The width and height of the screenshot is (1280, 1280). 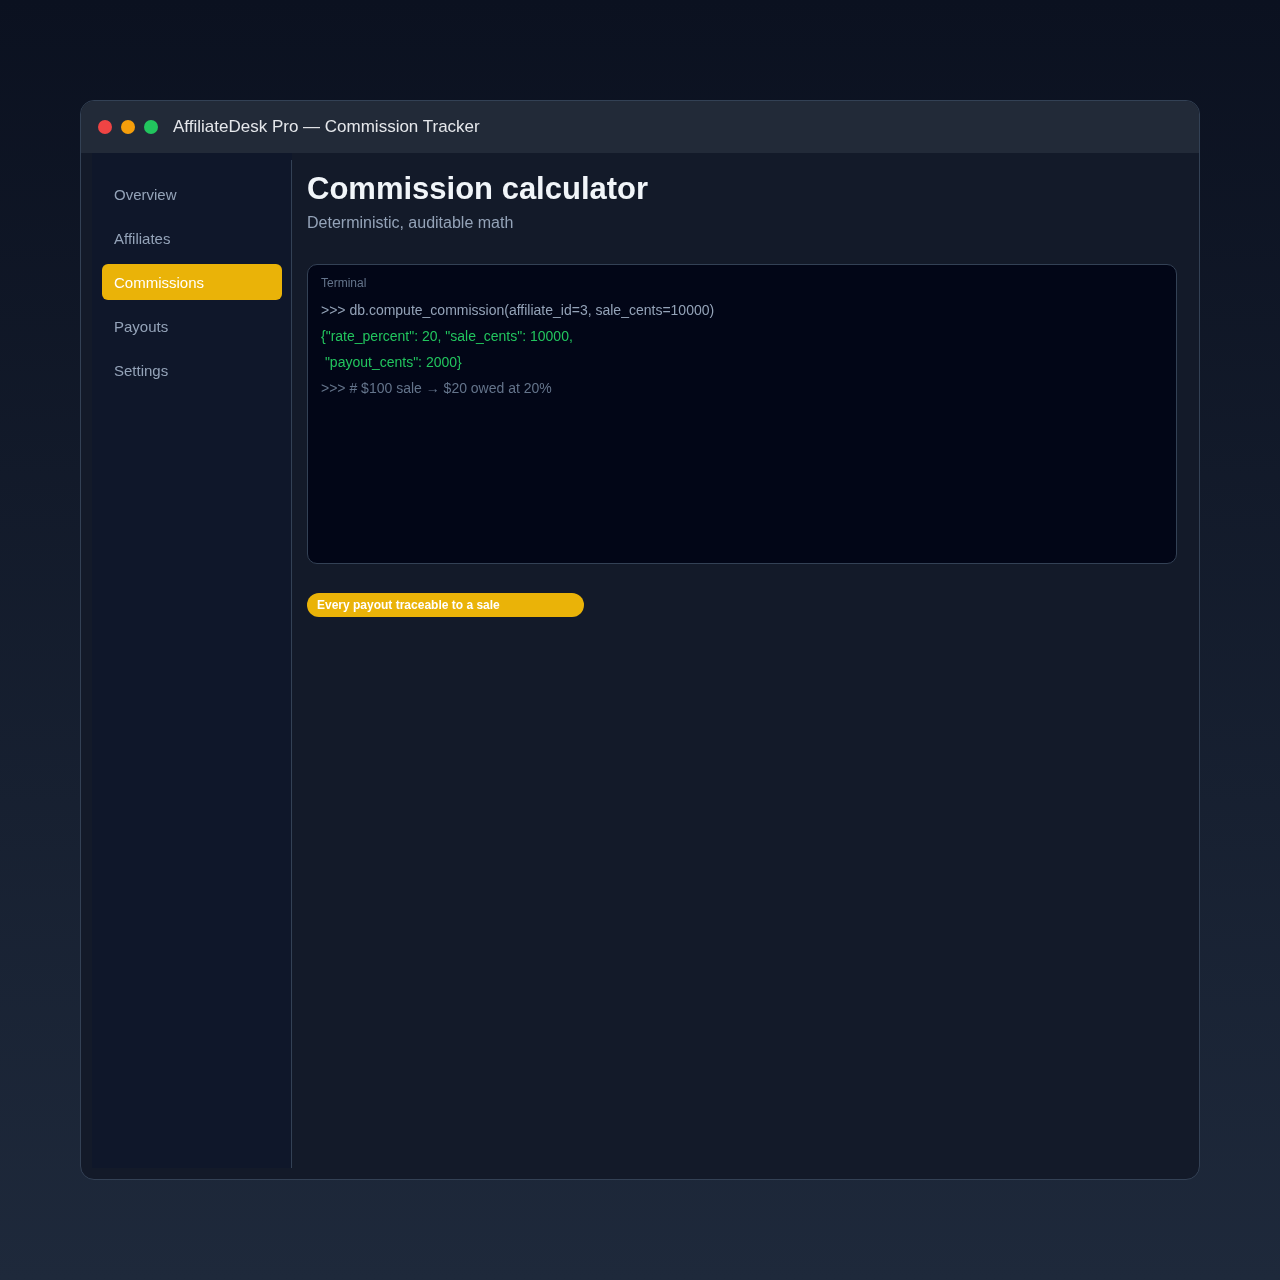 I want to click on page-subtitle: Deterministic, auditable math, so click(x=411, y=223).